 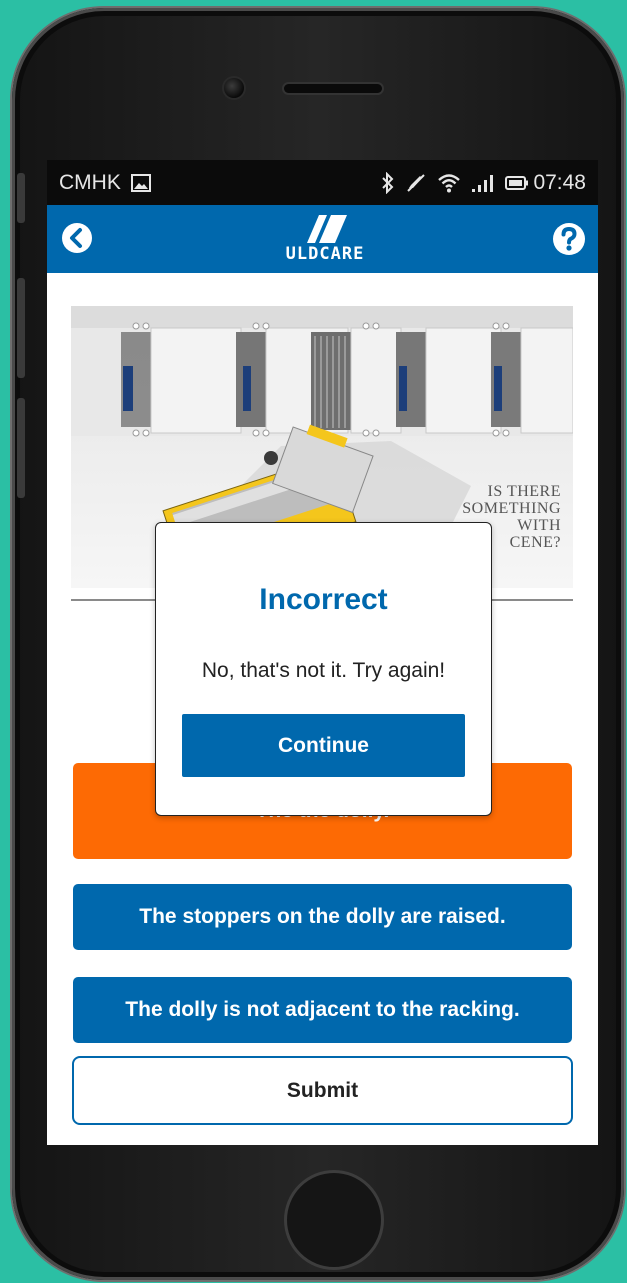 I want to click on logo-mark-icon, so click(x=327, y=229).